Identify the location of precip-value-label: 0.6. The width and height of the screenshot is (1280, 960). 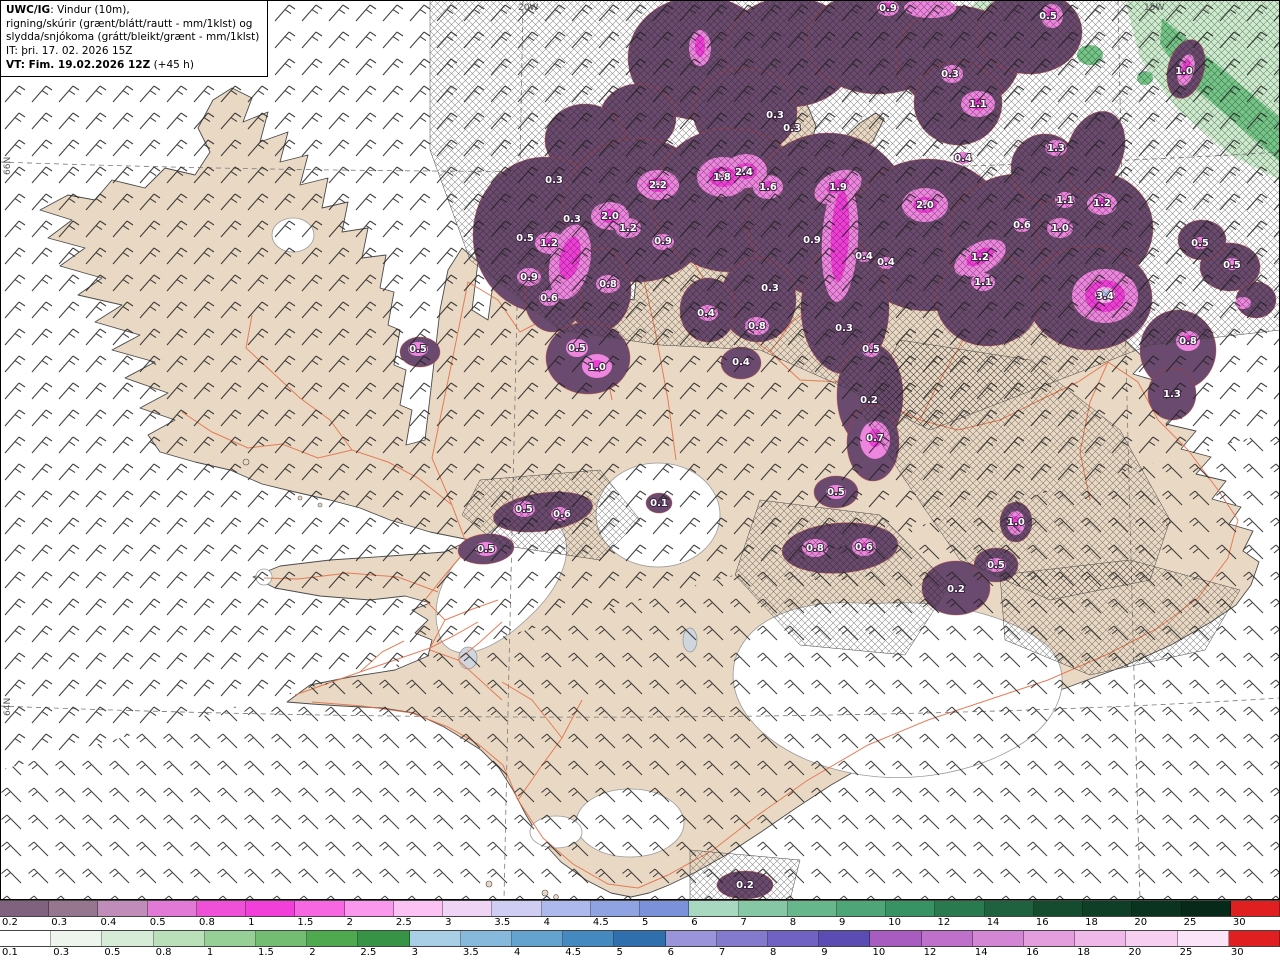
(562, 514).